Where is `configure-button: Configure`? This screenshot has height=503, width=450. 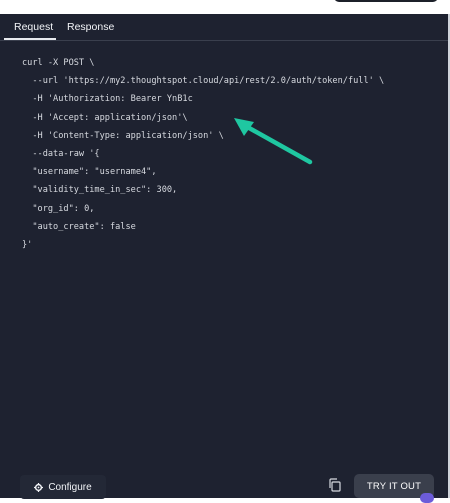
configure-button: Configure is located at coordinates (63, 487).